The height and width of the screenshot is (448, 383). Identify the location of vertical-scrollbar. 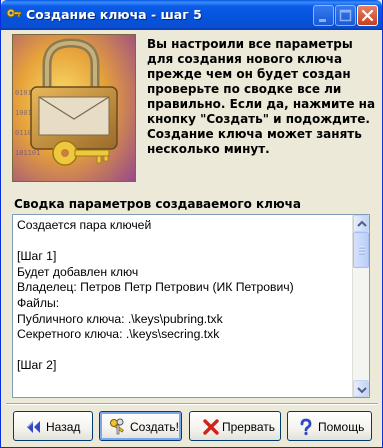
(360, 306).